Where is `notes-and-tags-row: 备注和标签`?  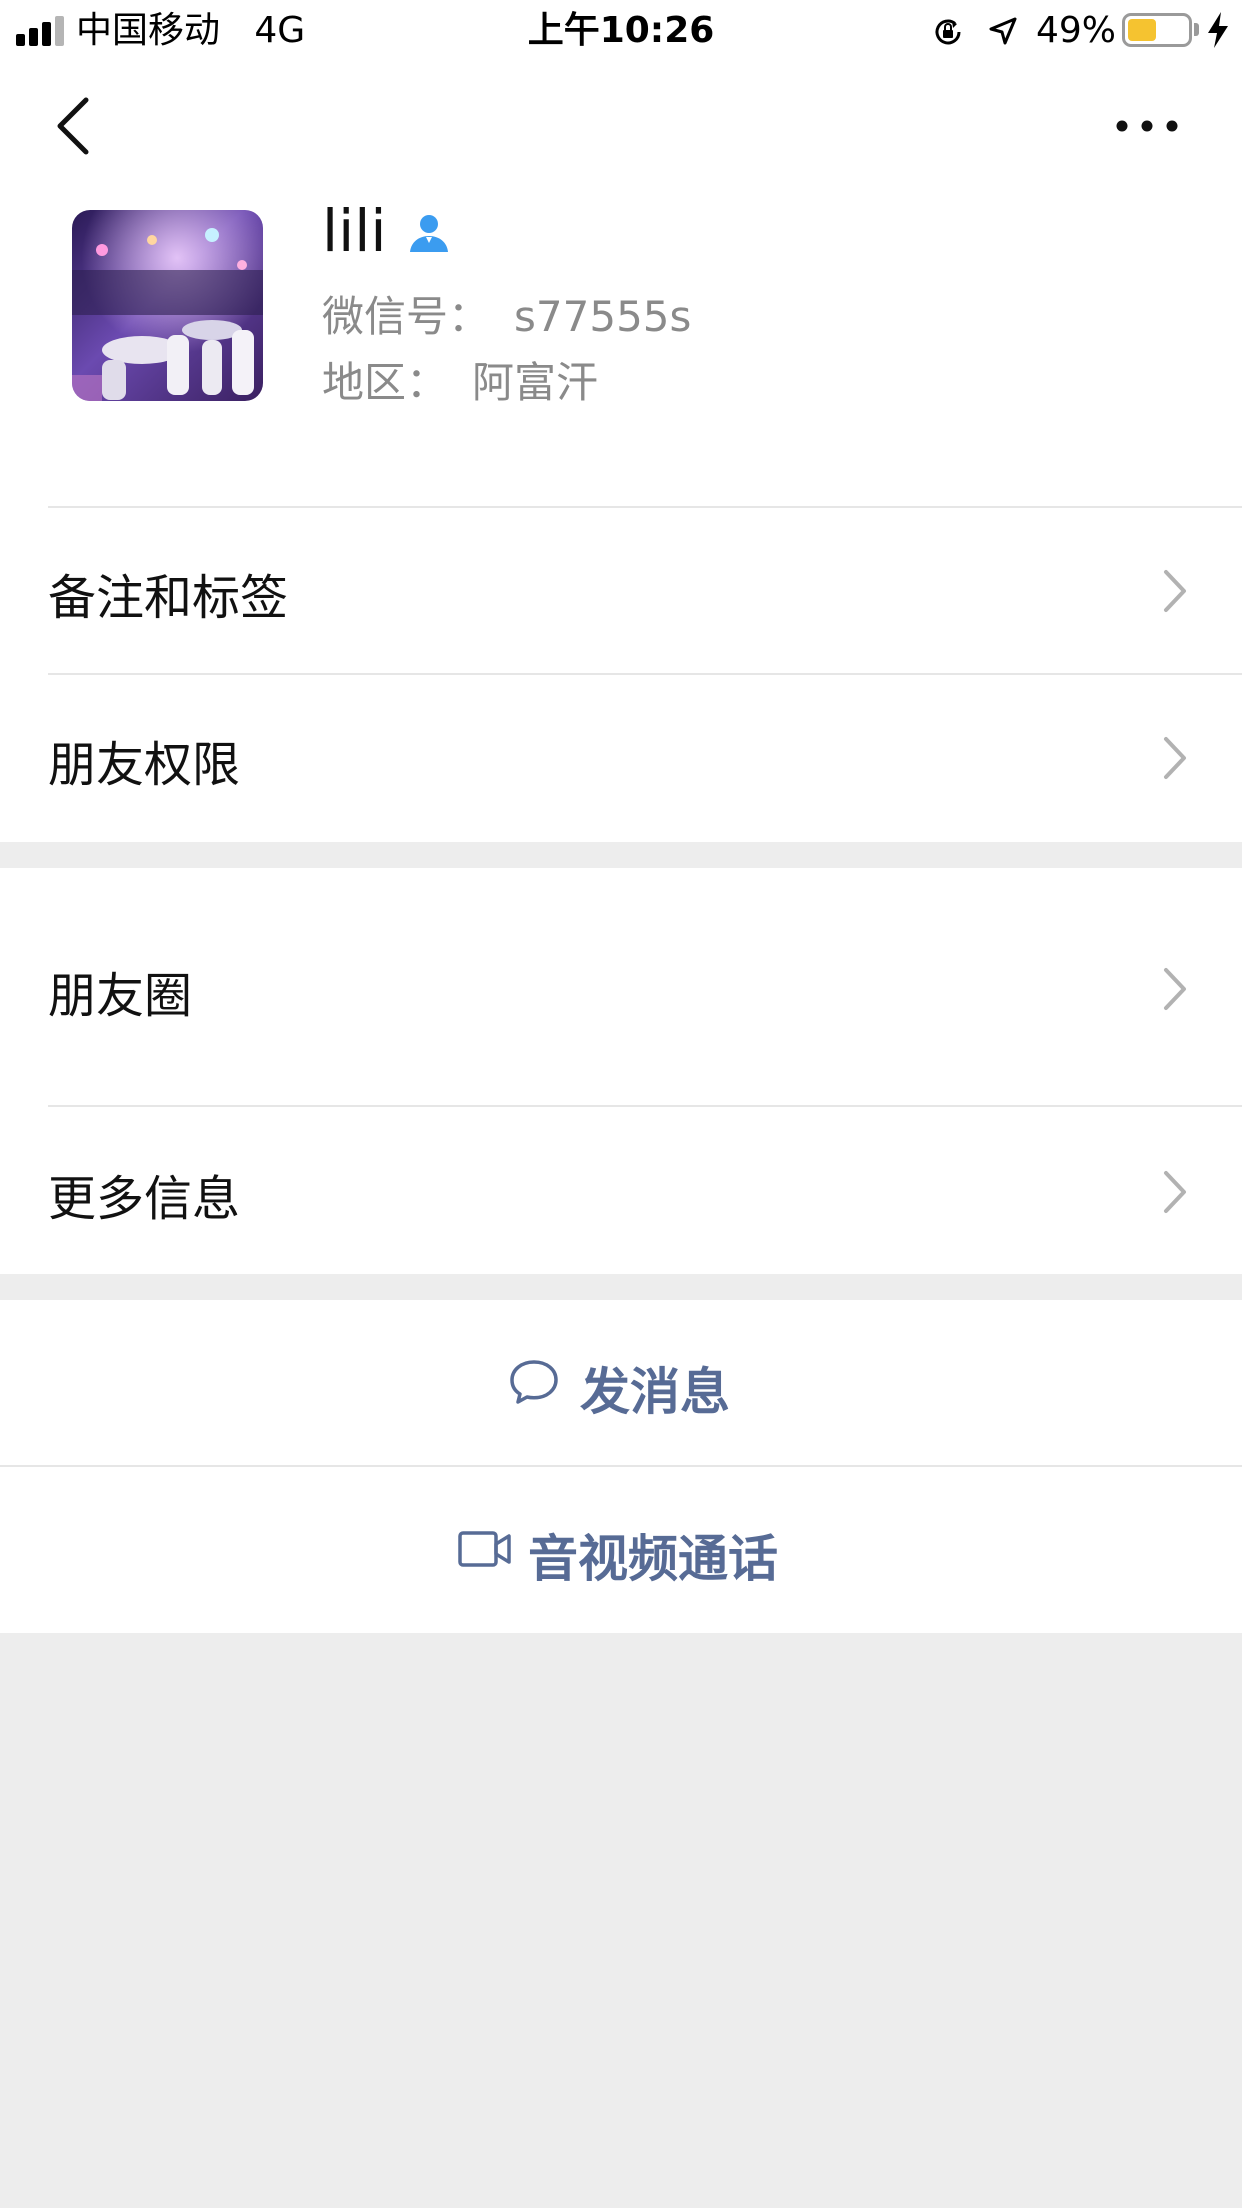
notes-and-tags-row: 备注和标签 is located at coordinates (621, 591).